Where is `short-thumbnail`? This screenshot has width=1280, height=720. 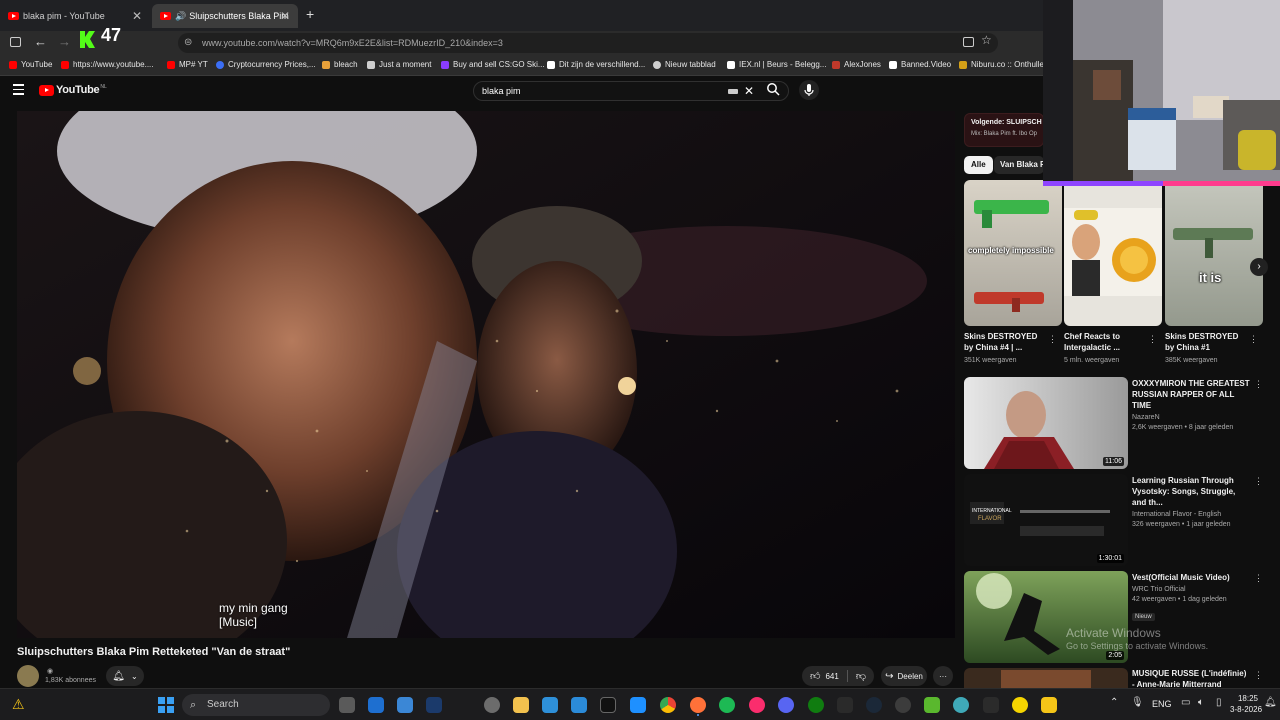
short-thumbnail is located at coordinates (1113, 253).